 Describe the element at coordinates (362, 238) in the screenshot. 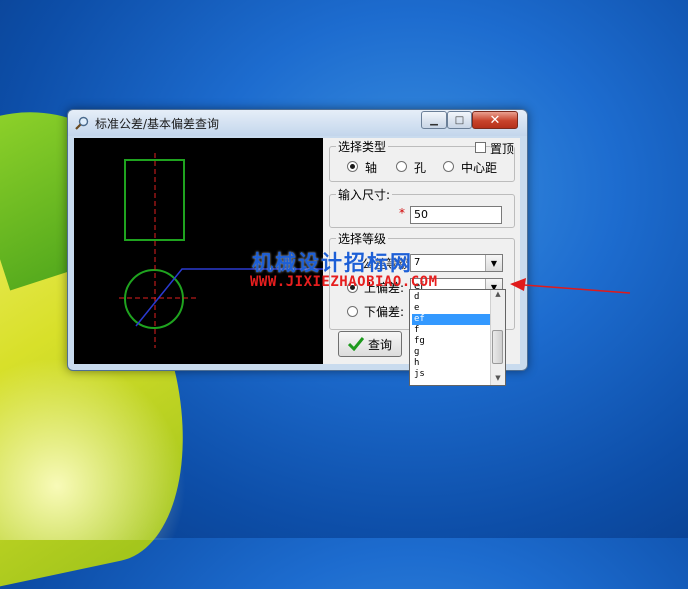

I see `grade-group-legend: 选择等级` at that location.